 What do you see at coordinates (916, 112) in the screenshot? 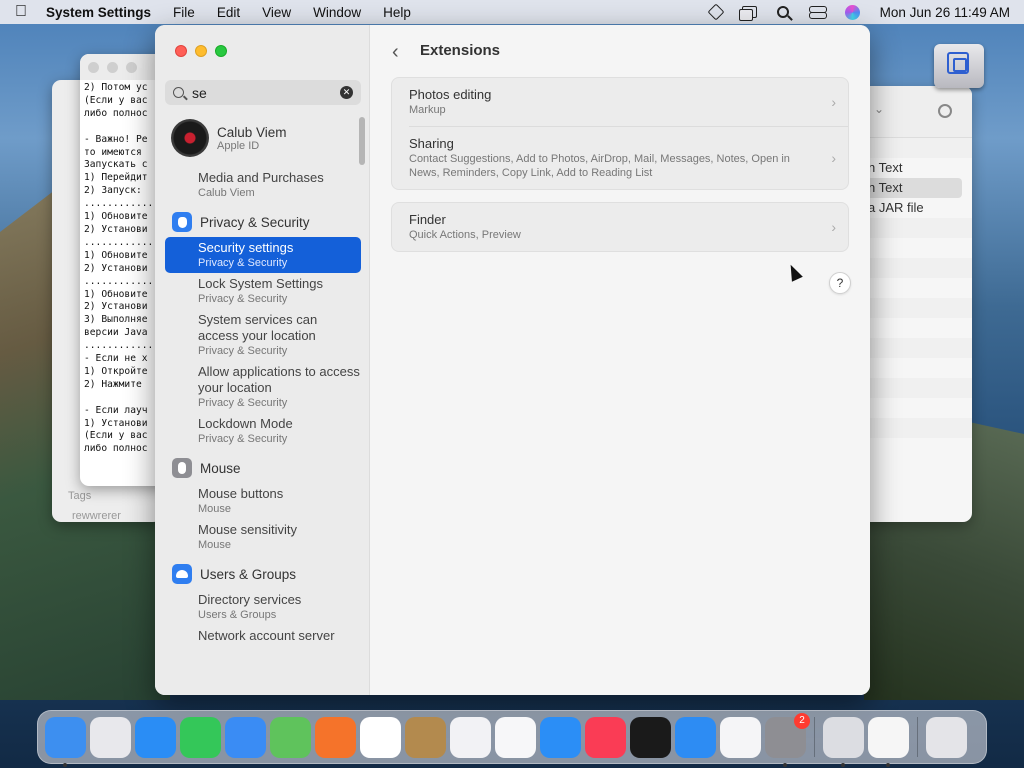
I see `right-window-toolbar: ⌄` at bounding box center [916, 112].